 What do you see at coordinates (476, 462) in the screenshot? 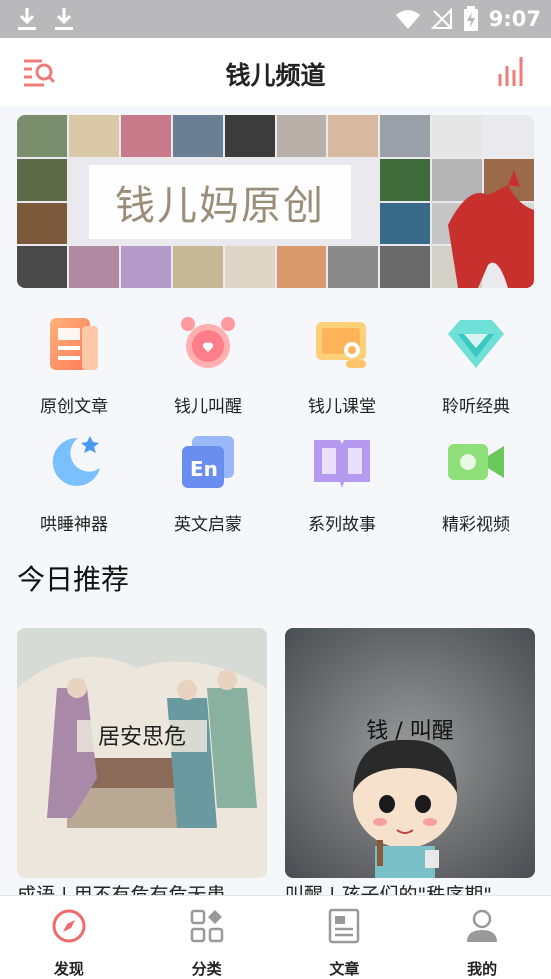
I see `video-icon` at bounding box center [476, 462].